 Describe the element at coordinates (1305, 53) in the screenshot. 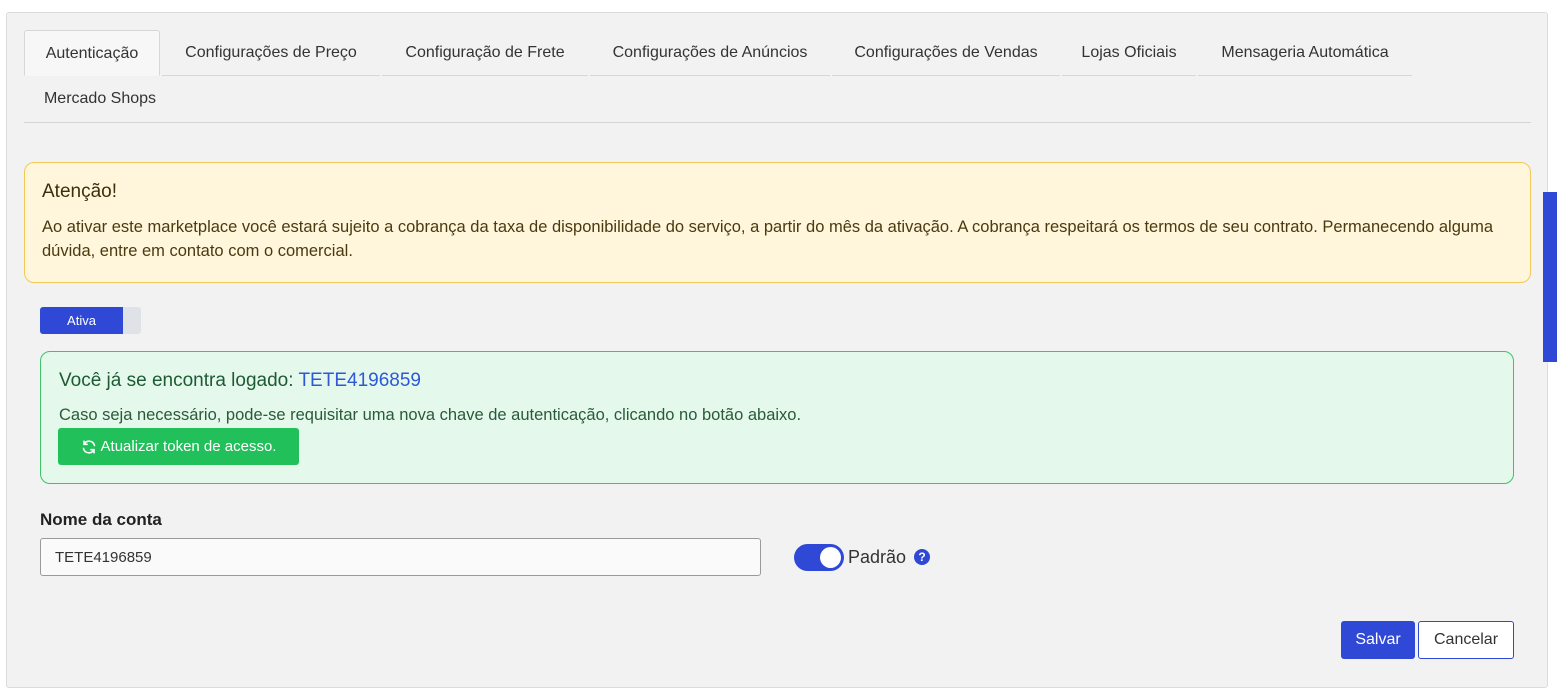

I see `tab-mensageria-automatica: Mensageria Automática` at that location.